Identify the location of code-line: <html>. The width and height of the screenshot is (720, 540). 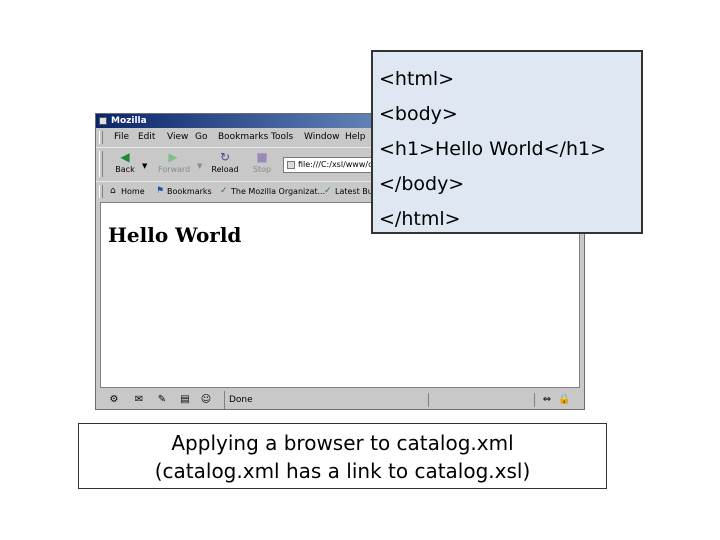
(417, 79).